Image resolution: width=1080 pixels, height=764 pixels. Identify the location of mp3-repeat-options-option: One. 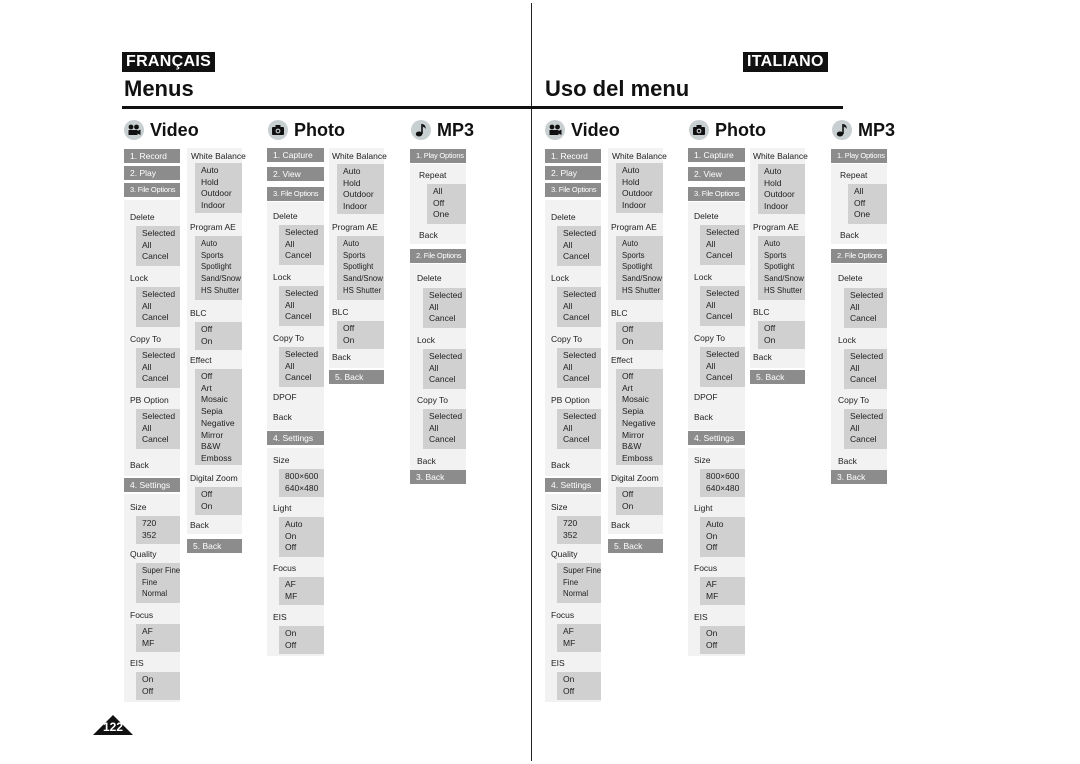
(870, 215).